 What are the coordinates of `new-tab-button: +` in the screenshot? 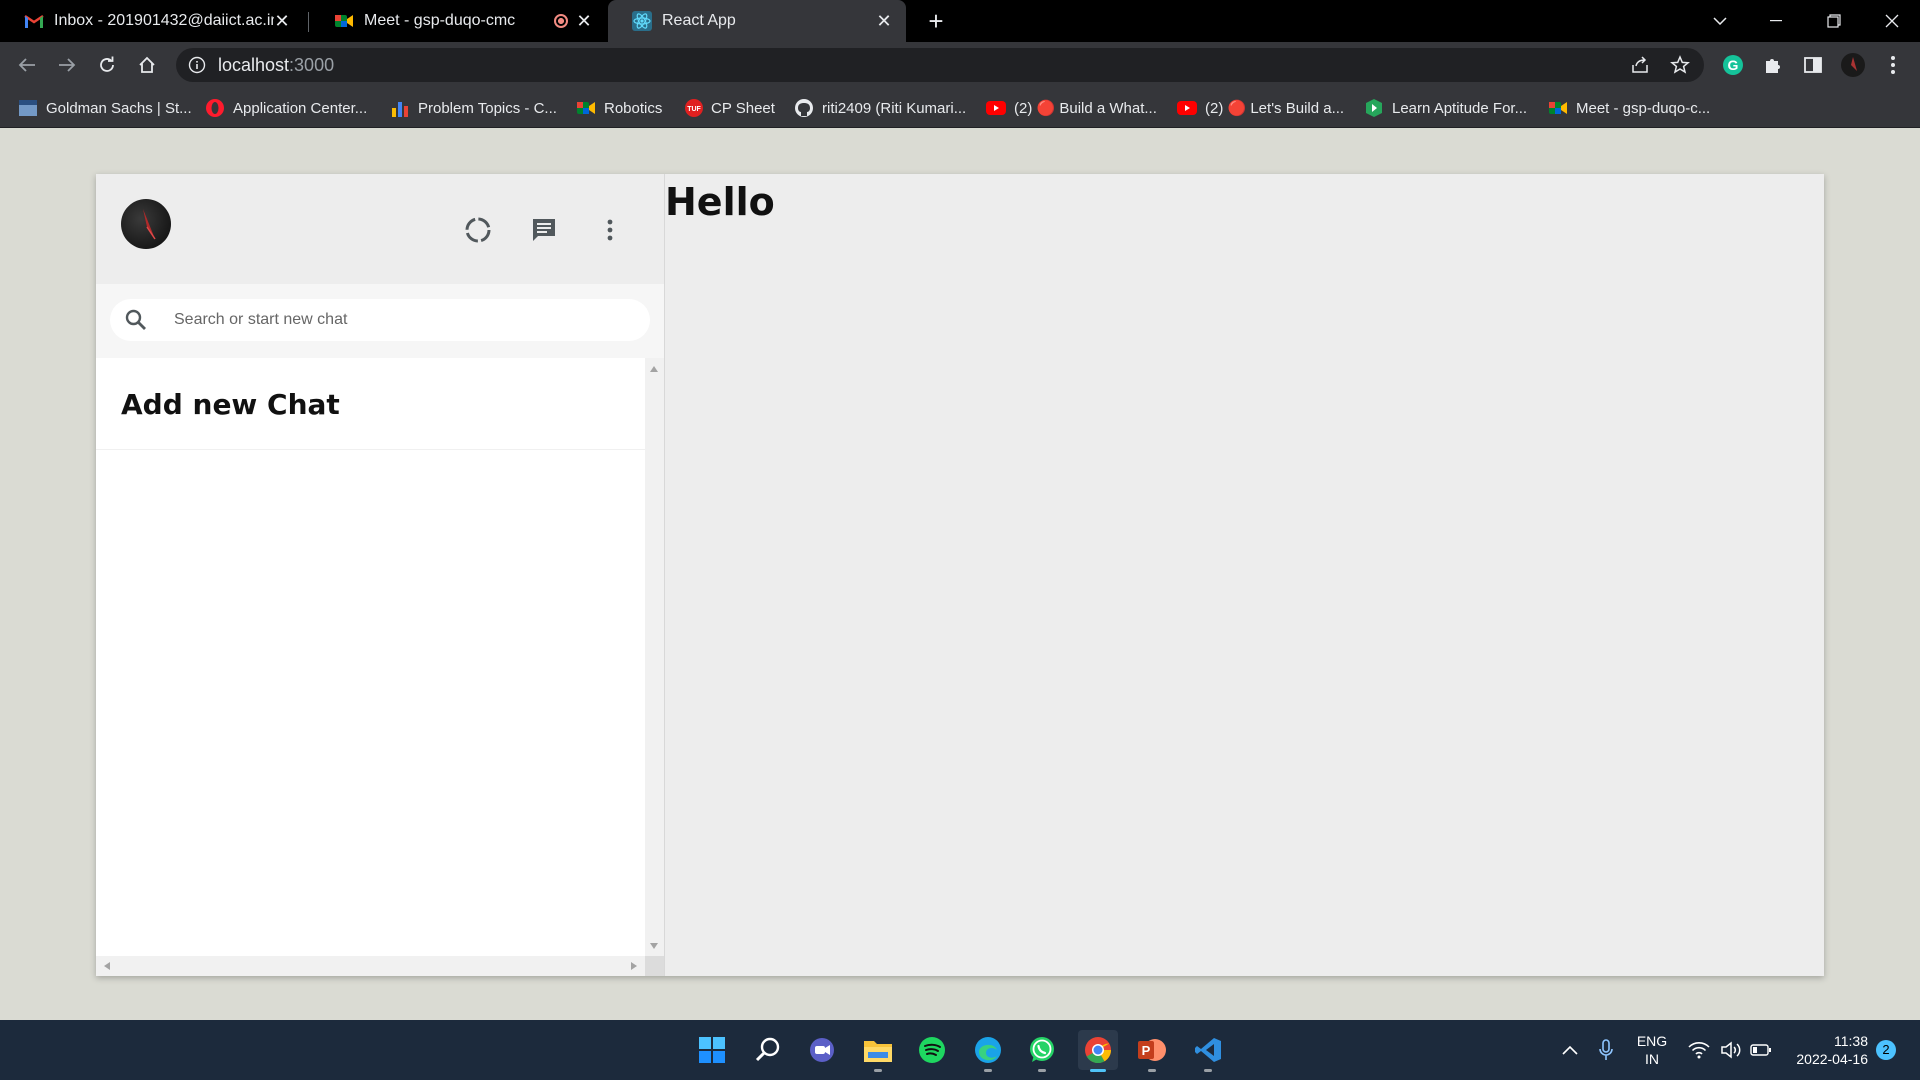 It's located at (936, 21).